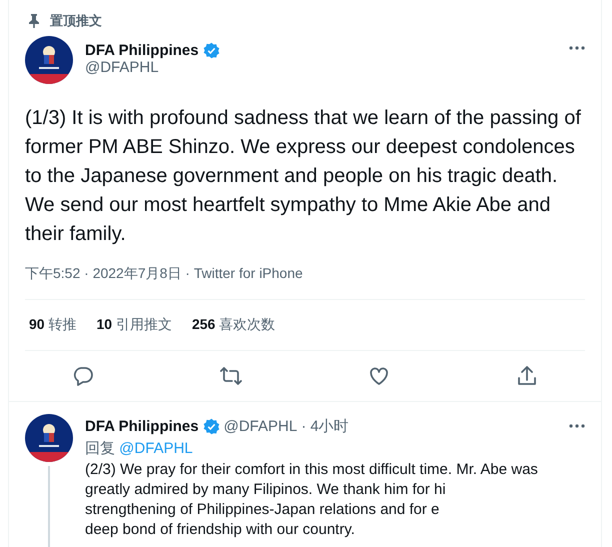 The height and width of the screenshot is (547, 612). I want to click on share-icon, so click(527, 376).